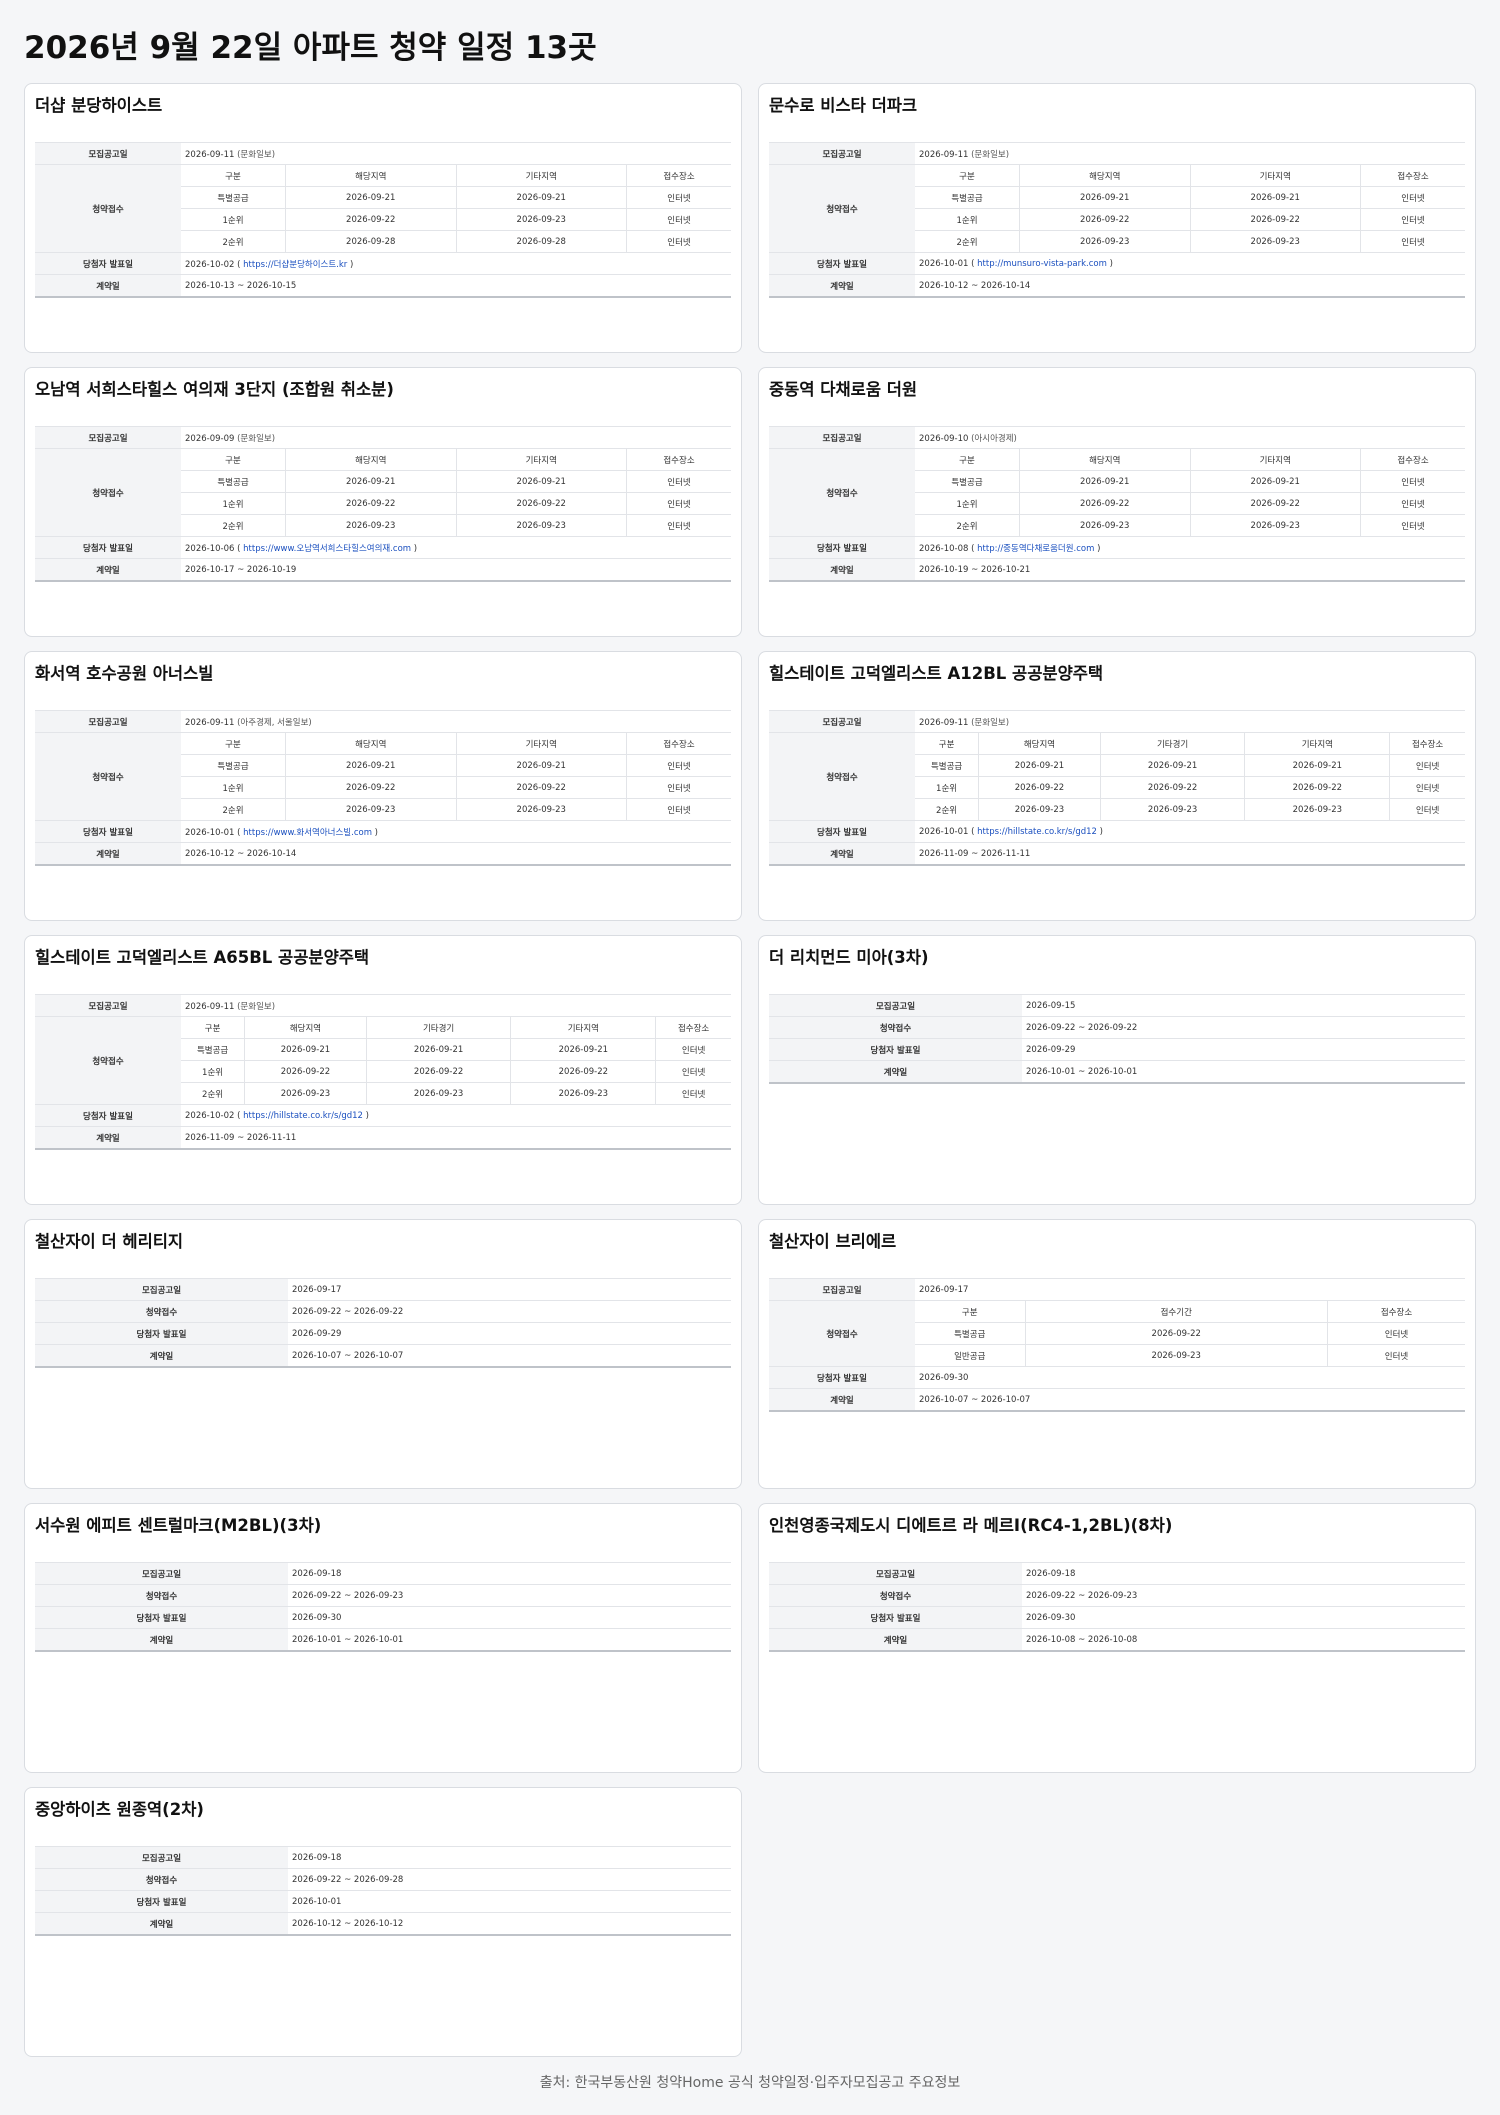 The height and width of the screenshot is (2115, 1500). Describe the element at coordinates (1190, 1355) in the screenshot. I see `subscription-detail-row: 일반공급 2026-09-23 인터넷` at that location.